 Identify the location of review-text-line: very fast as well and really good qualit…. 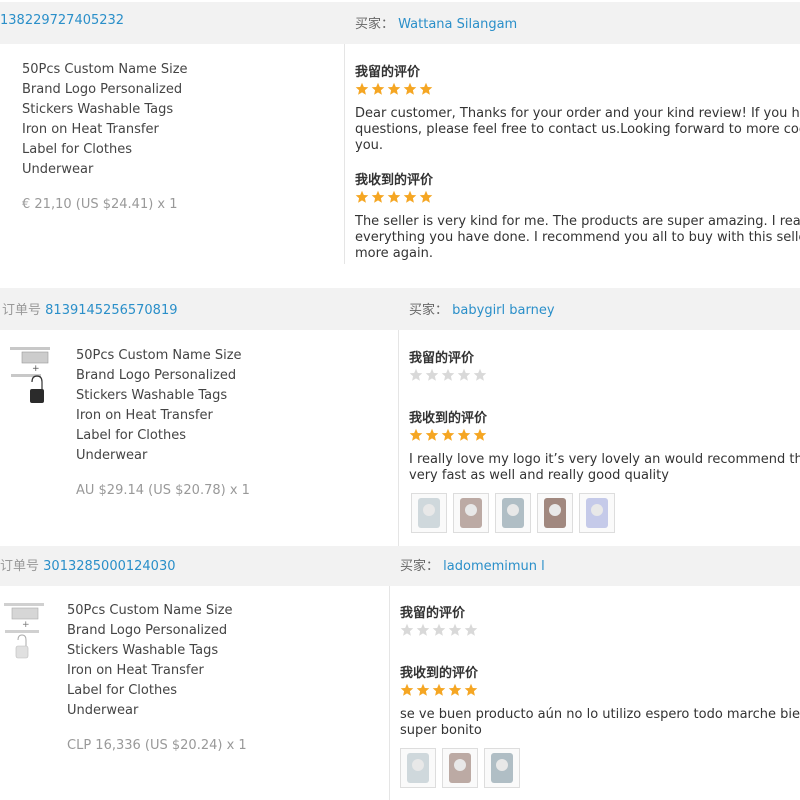
(539, 475).